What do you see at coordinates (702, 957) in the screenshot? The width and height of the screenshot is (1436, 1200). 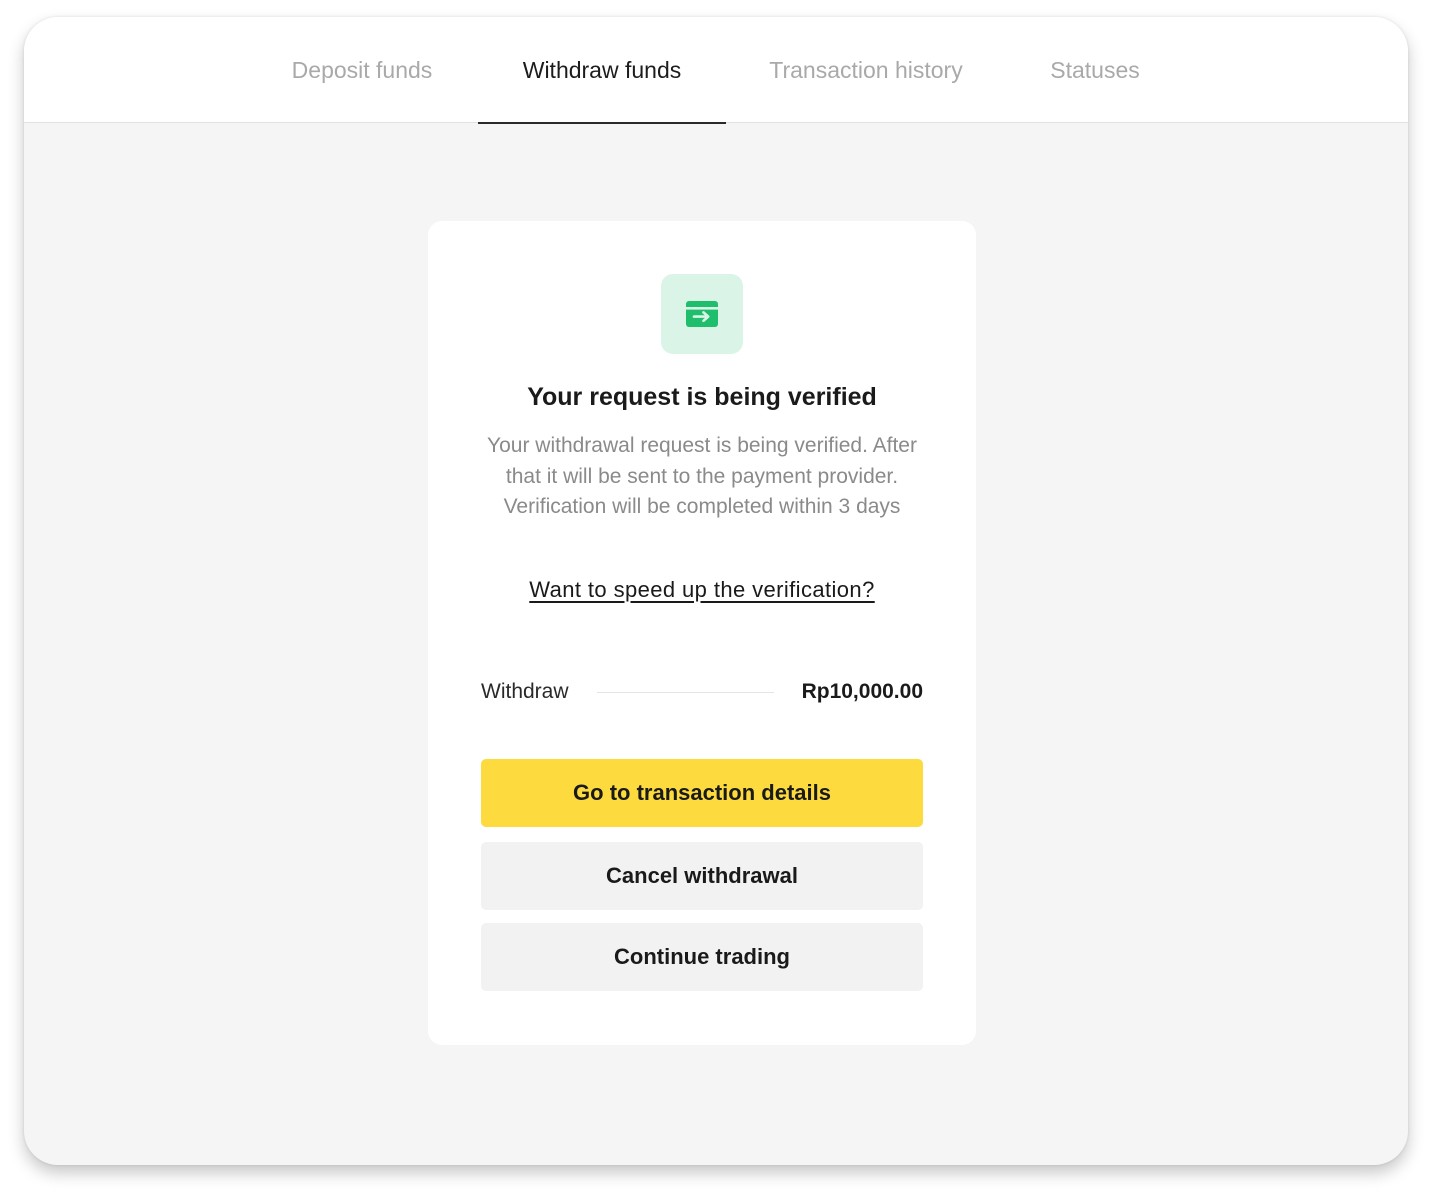 I see `continue-trading-button: Continue trading` at bounding box center [702, 957].